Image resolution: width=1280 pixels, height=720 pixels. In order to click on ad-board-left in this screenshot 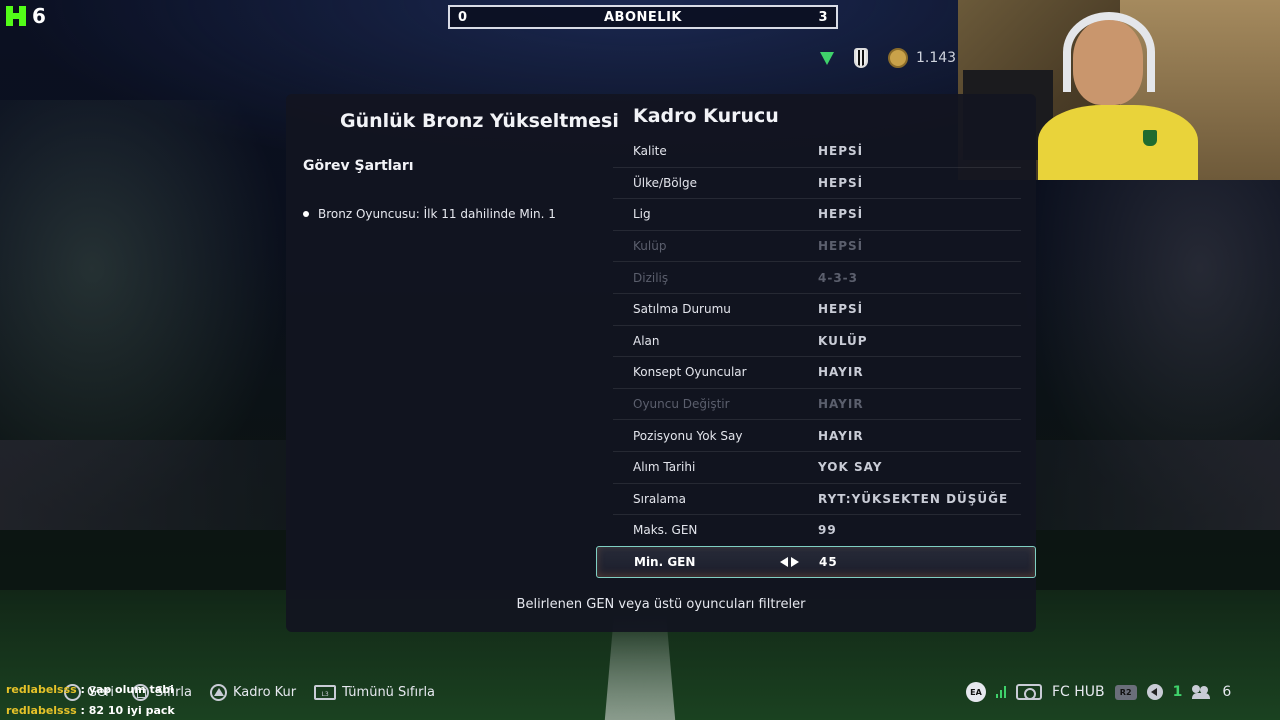, I will do `click(145, 485)`.